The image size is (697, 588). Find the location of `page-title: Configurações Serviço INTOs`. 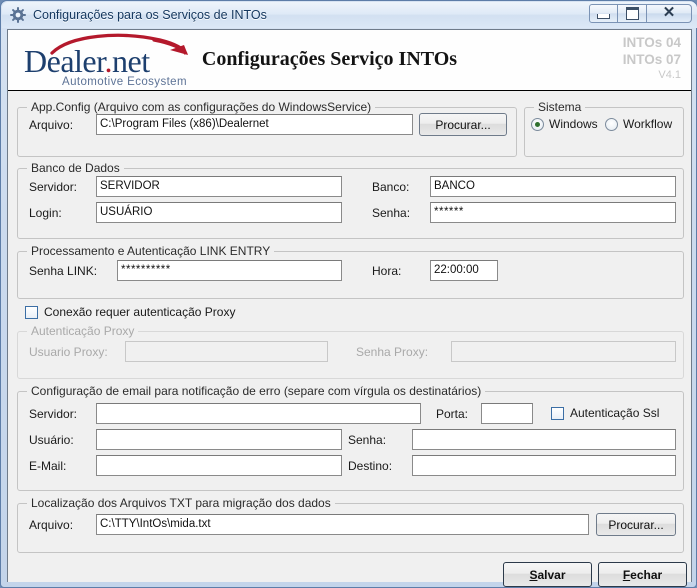

page-title: Configurações Serviço INTOs is located at coordinates (329, 59).